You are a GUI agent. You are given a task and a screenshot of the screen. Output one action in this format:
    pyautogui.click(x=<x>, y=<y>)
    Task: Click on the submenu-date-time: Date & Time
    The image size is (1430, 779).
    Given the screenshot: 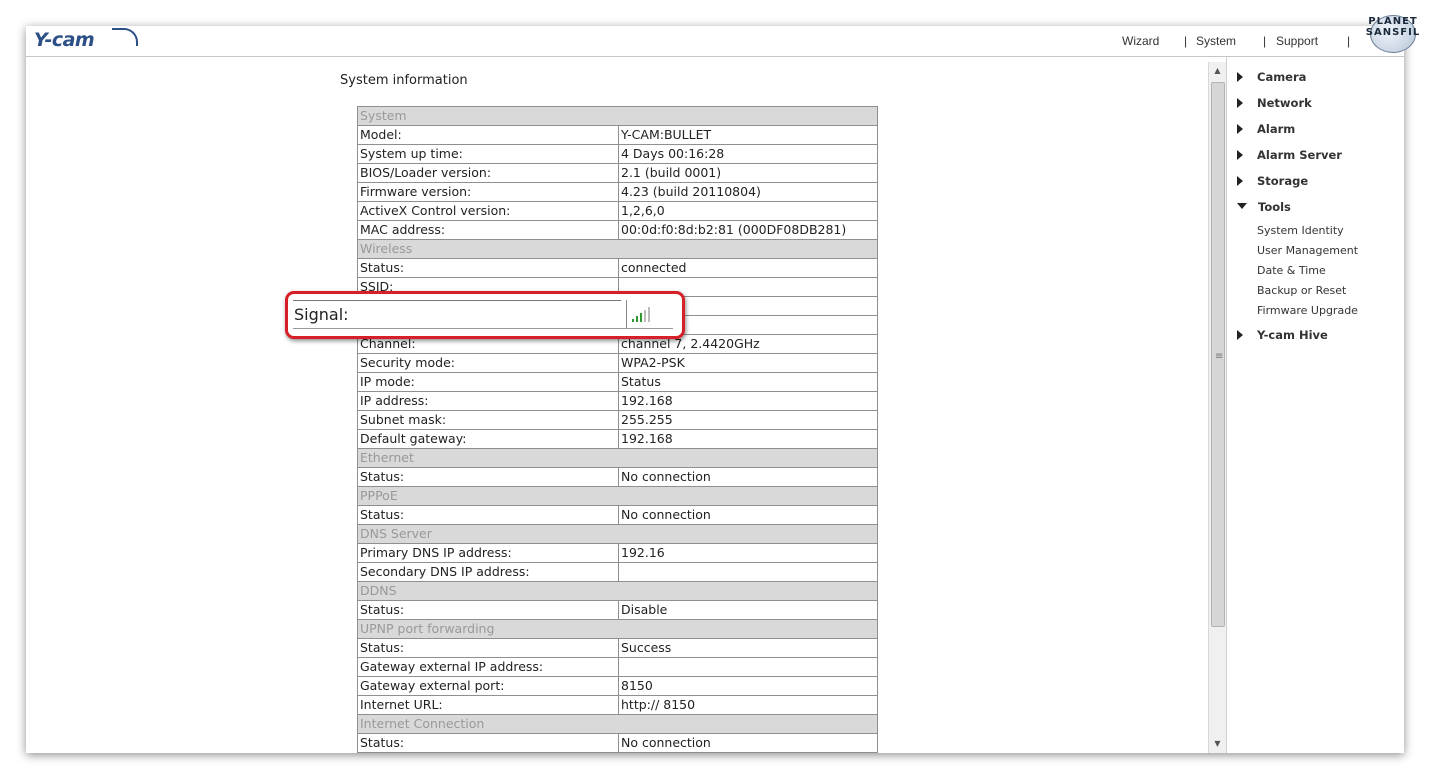 What is the action you would take?
    pyautogui.click(x=1291, y=270)
    